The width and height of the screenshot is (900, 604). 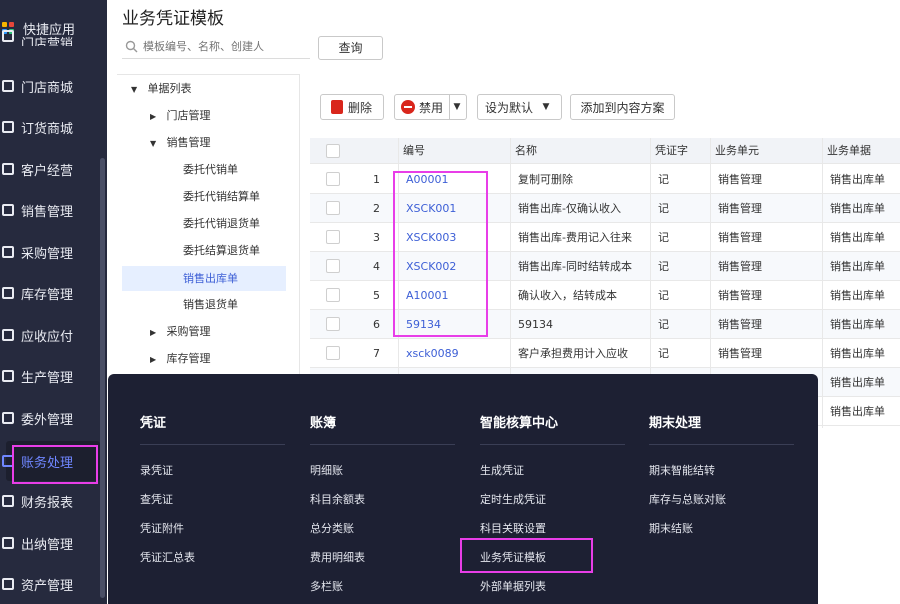 I want to click on tree-node-purchase: ▶ 采购管理, so click(x=180, y=332).